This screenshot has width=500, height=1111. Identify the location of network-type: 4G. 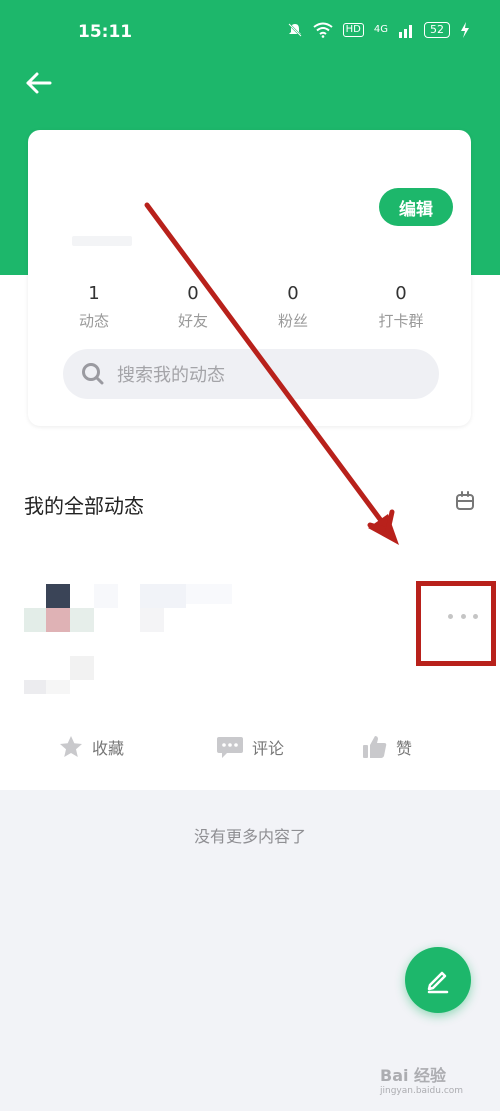
(380, 29).